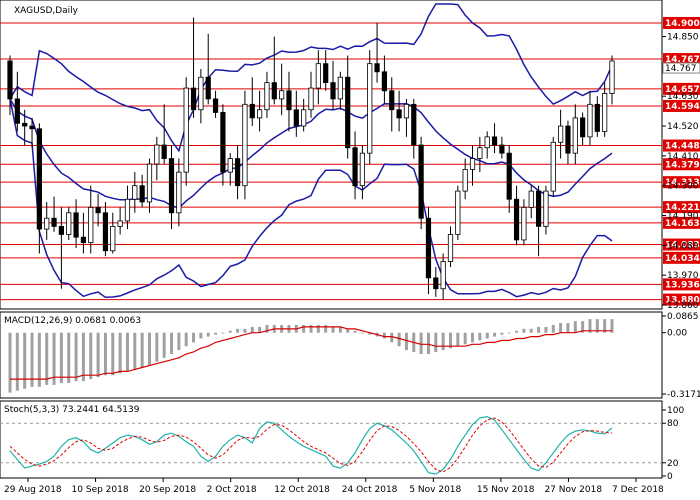 This screenshot has width=700, height=500. What do you see at coordinates (683, 157) in the screenshot?
I see `price-tick-label: 14.410` at bounding box center [683, 157].